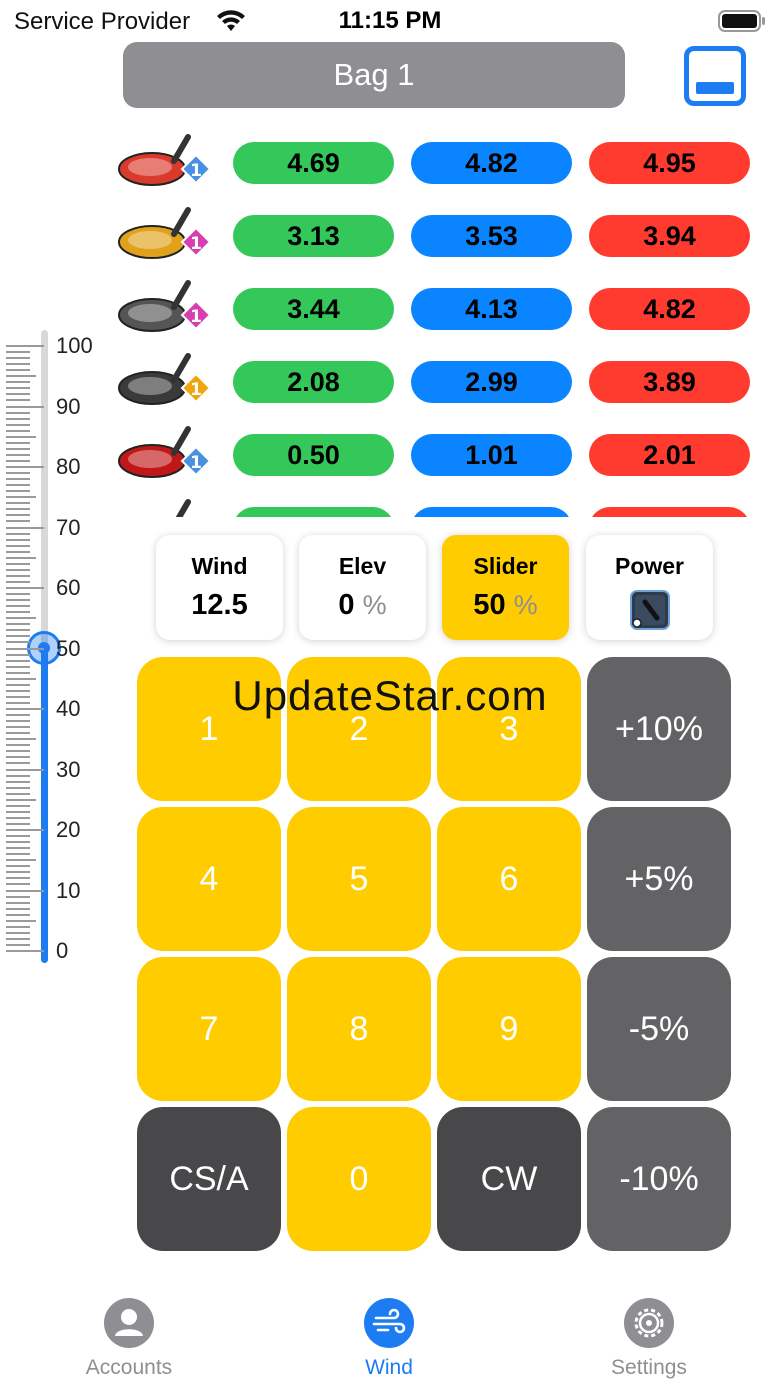 This screenshot has height=1387, width=780. I want to click on tab-settings: Settings, so click(649, 1339).